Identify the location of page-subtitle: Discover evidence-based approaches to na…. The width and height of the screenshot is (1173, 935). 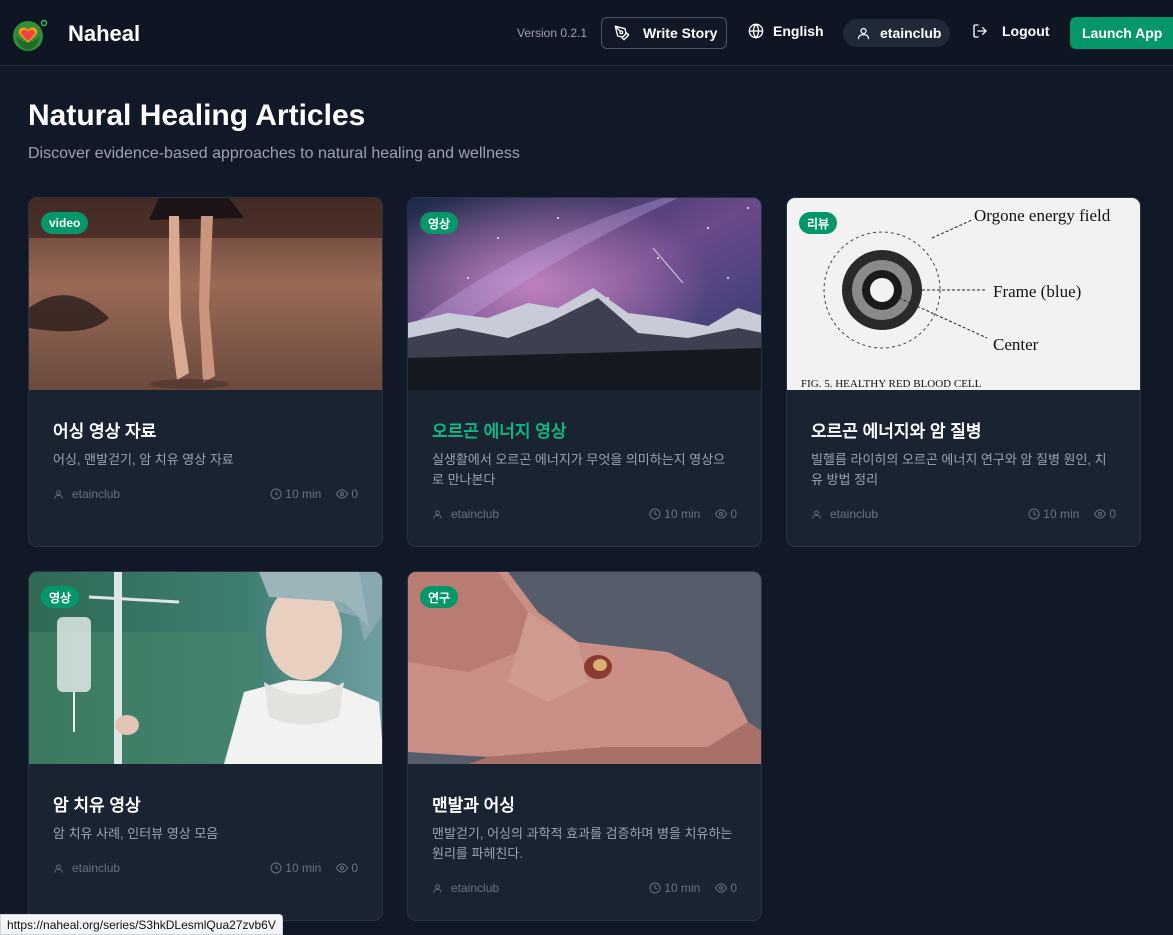
(274, 153).